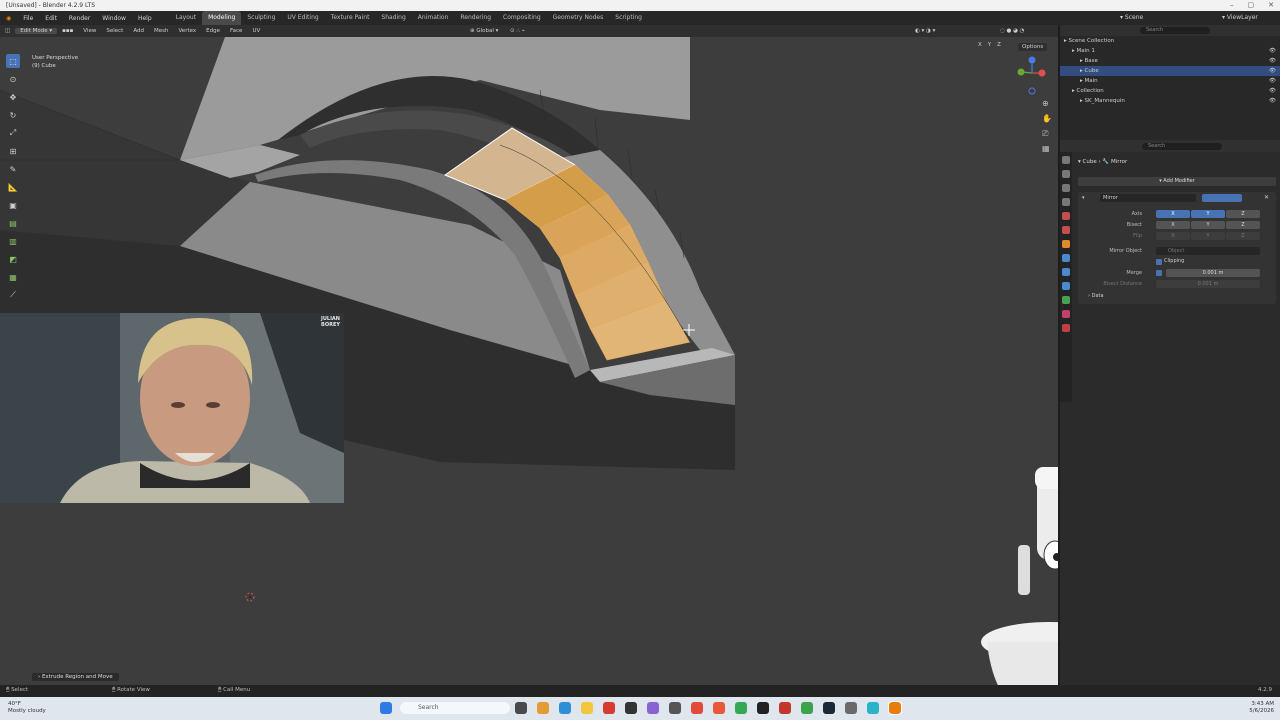 Image resolution: width=1280 pixels, height=720 pixels. Describe the element at coordinates (1182, 146) in the screenshot. I see `properties-search-input: Search` at that location.